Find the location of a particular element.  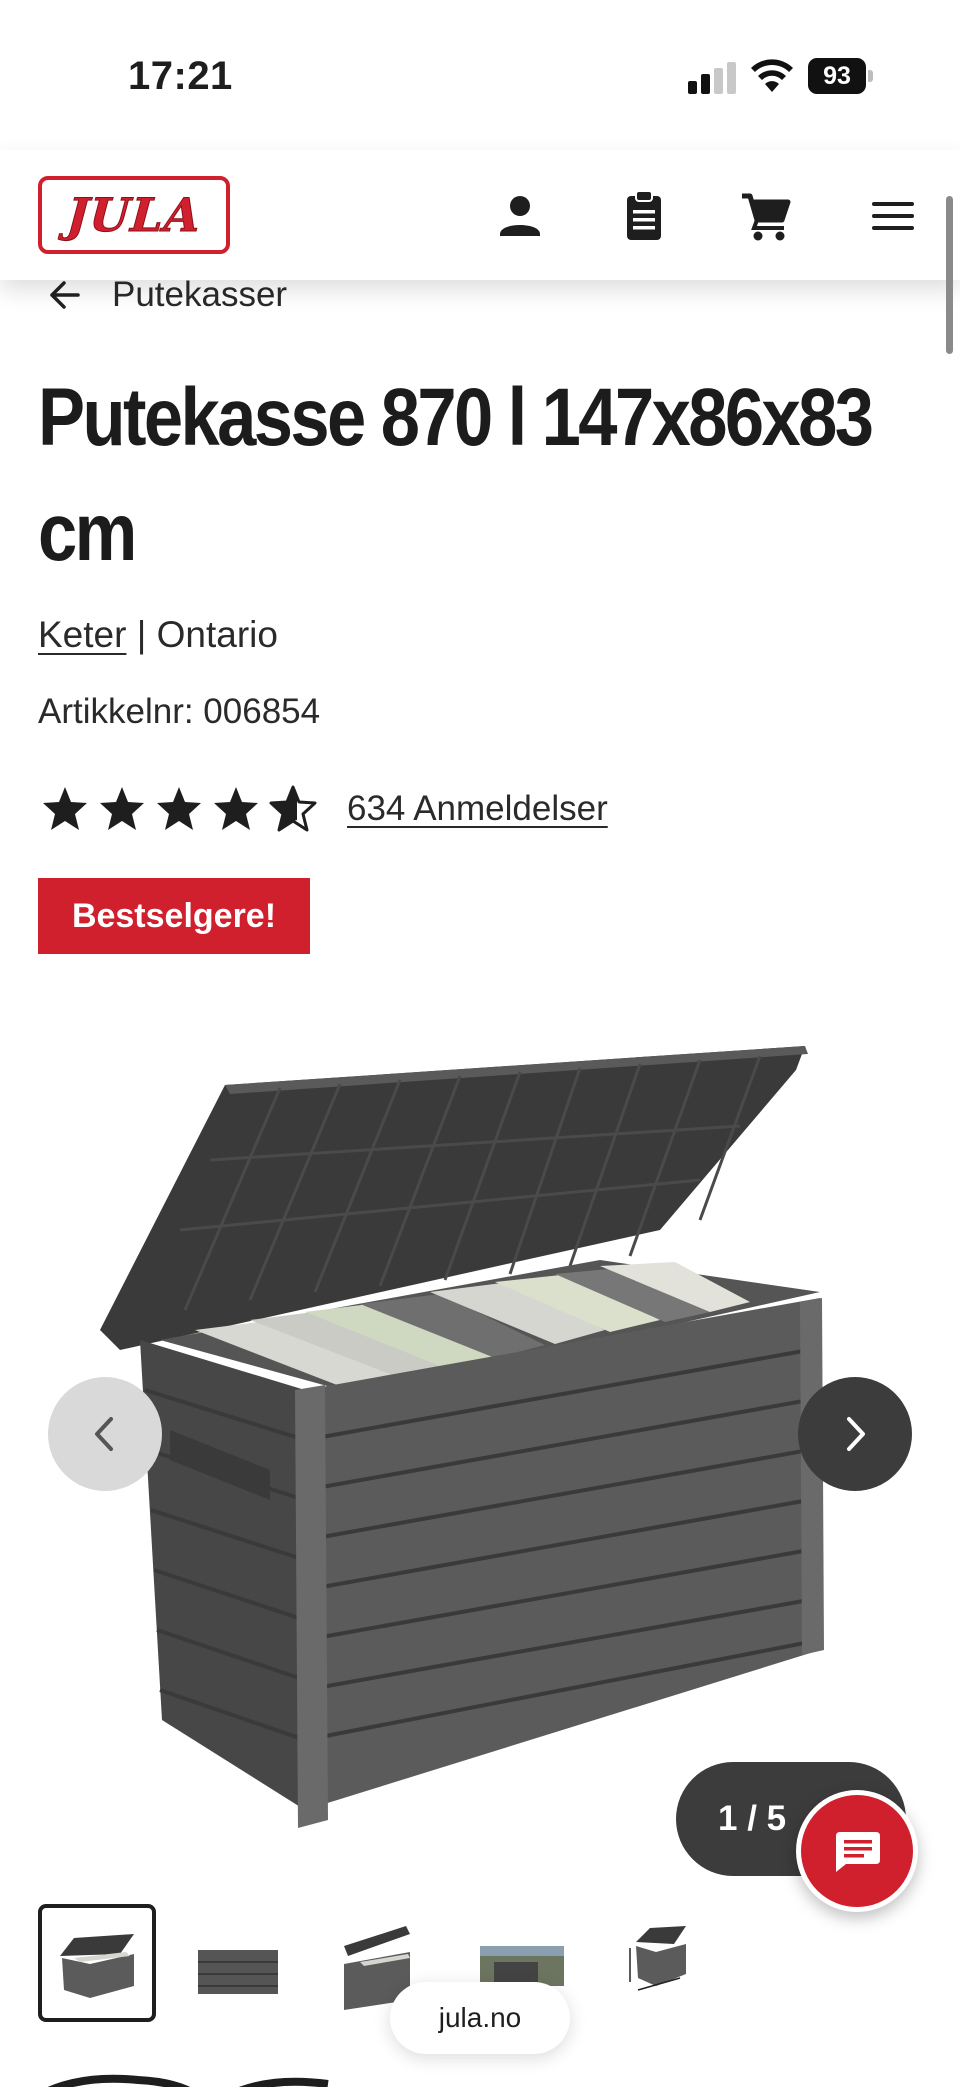

gallery-prev-button is located at coordinates (105, 1434).